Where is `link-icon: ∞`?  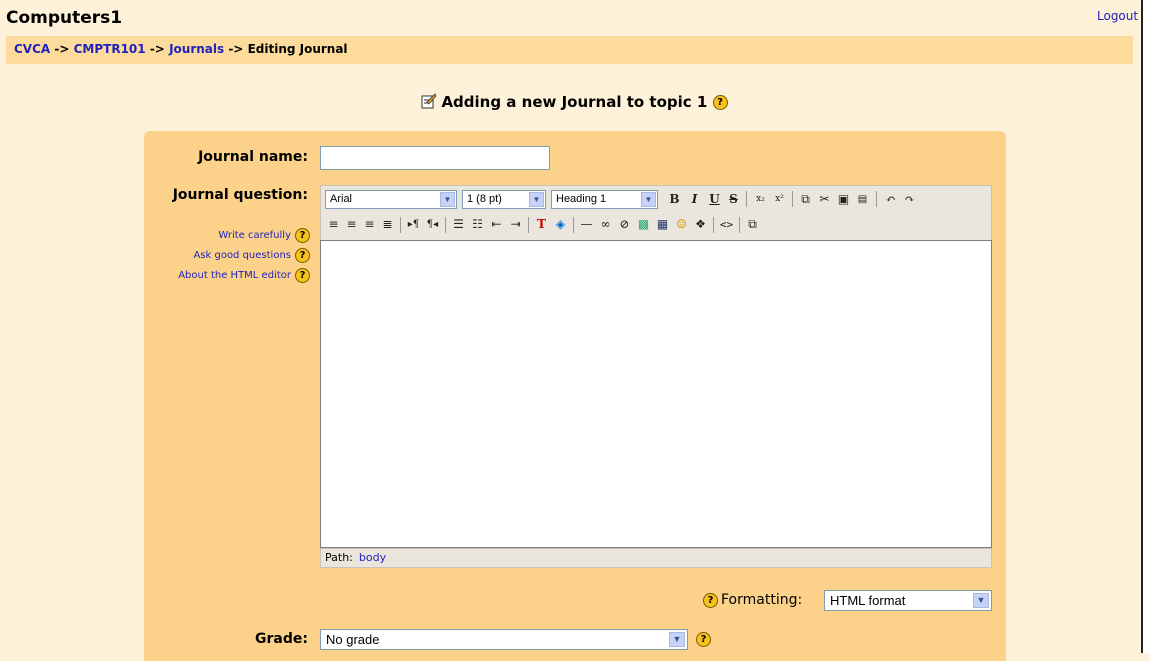
link-icon: ∞ is located at coordinates (605, 224).